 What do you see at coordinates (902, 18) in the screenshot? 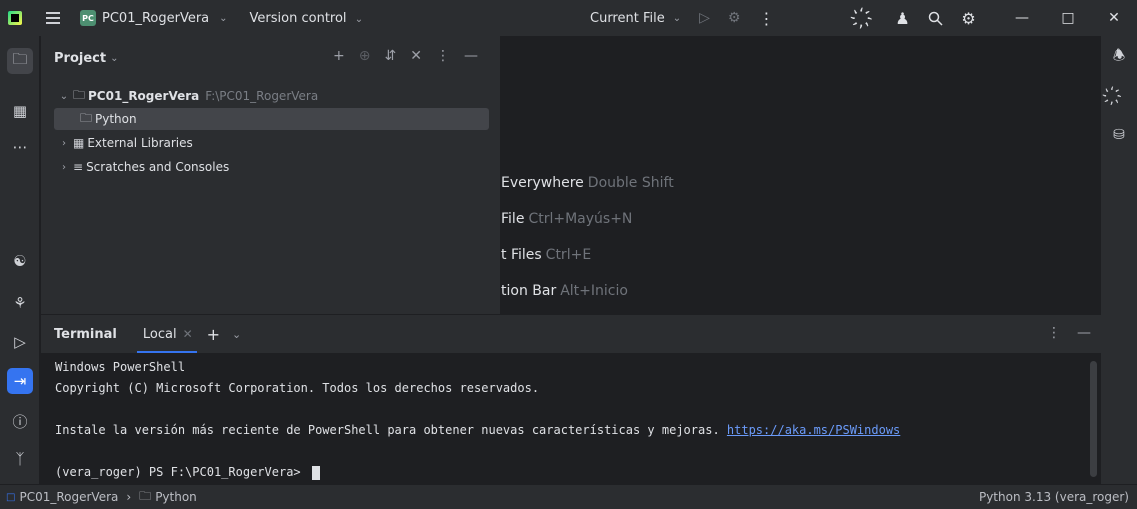
I see `add-user-icon: ♟` at bounding box center [902, 18].